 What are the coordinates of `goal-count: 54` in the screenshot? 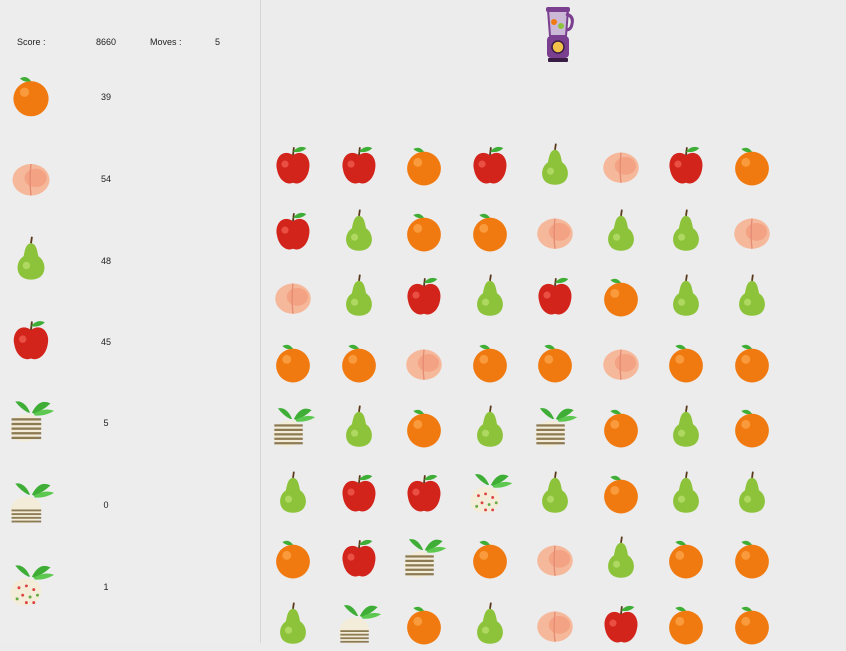 It's located at (105, 179).